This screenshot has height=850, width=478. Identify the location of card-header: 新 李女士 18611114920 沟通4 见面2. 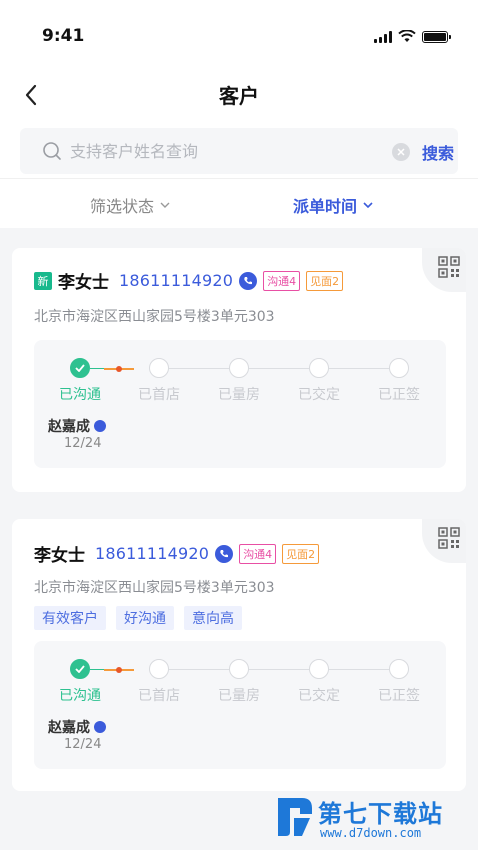
(189, 280).